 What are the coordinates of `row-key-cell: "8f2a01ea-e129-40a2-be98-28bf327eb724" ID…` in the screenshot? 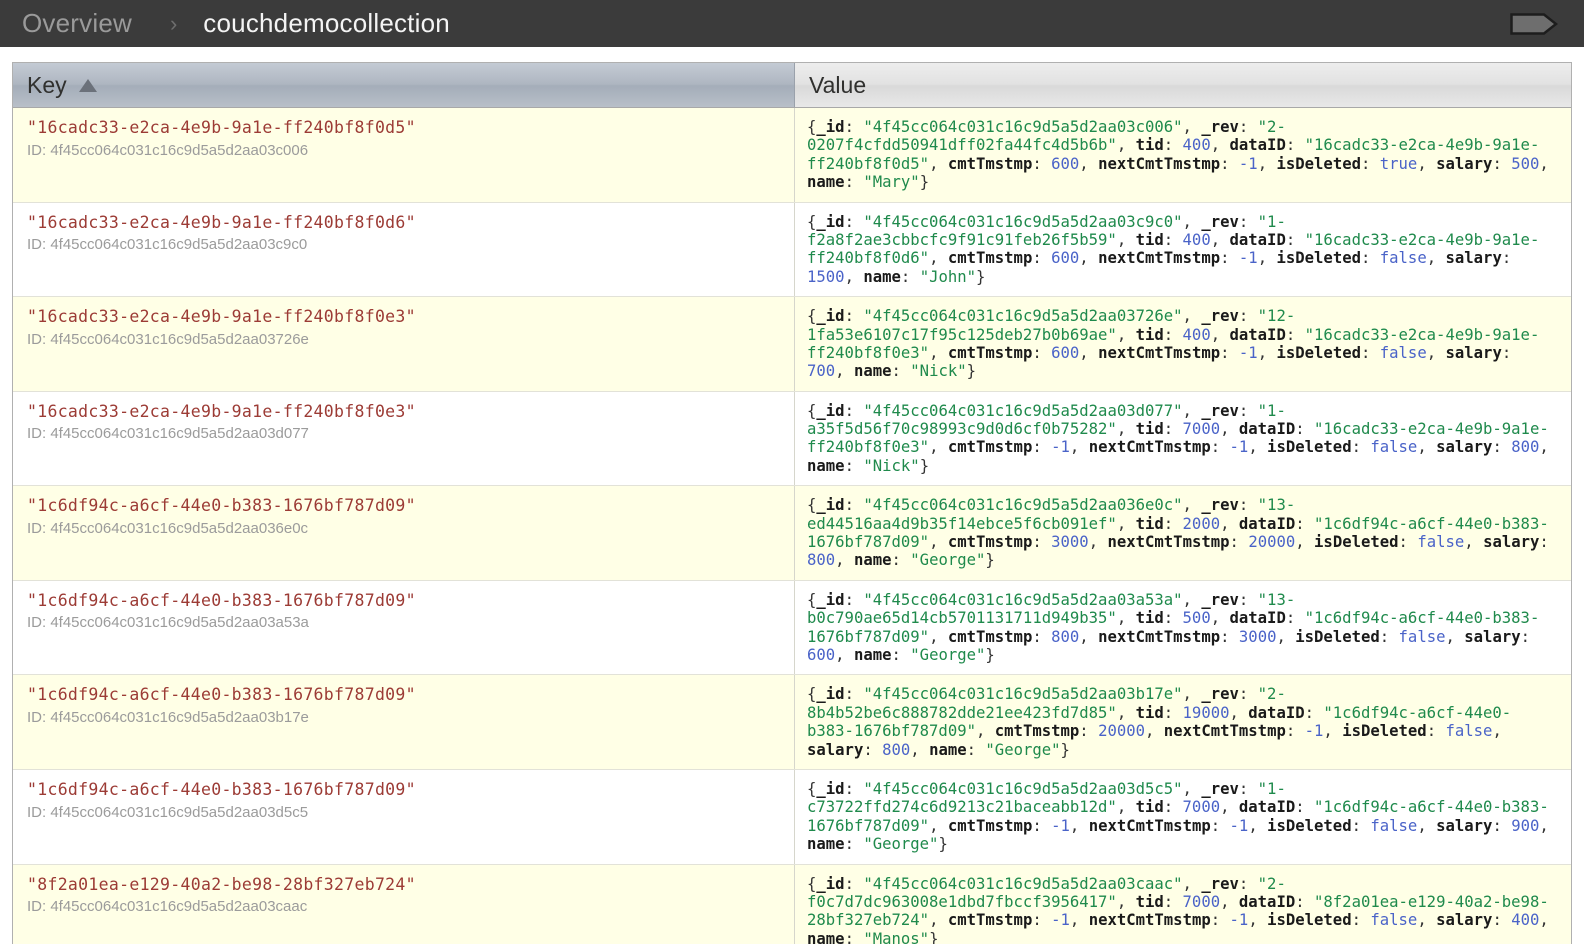 It's located at (404, 904).